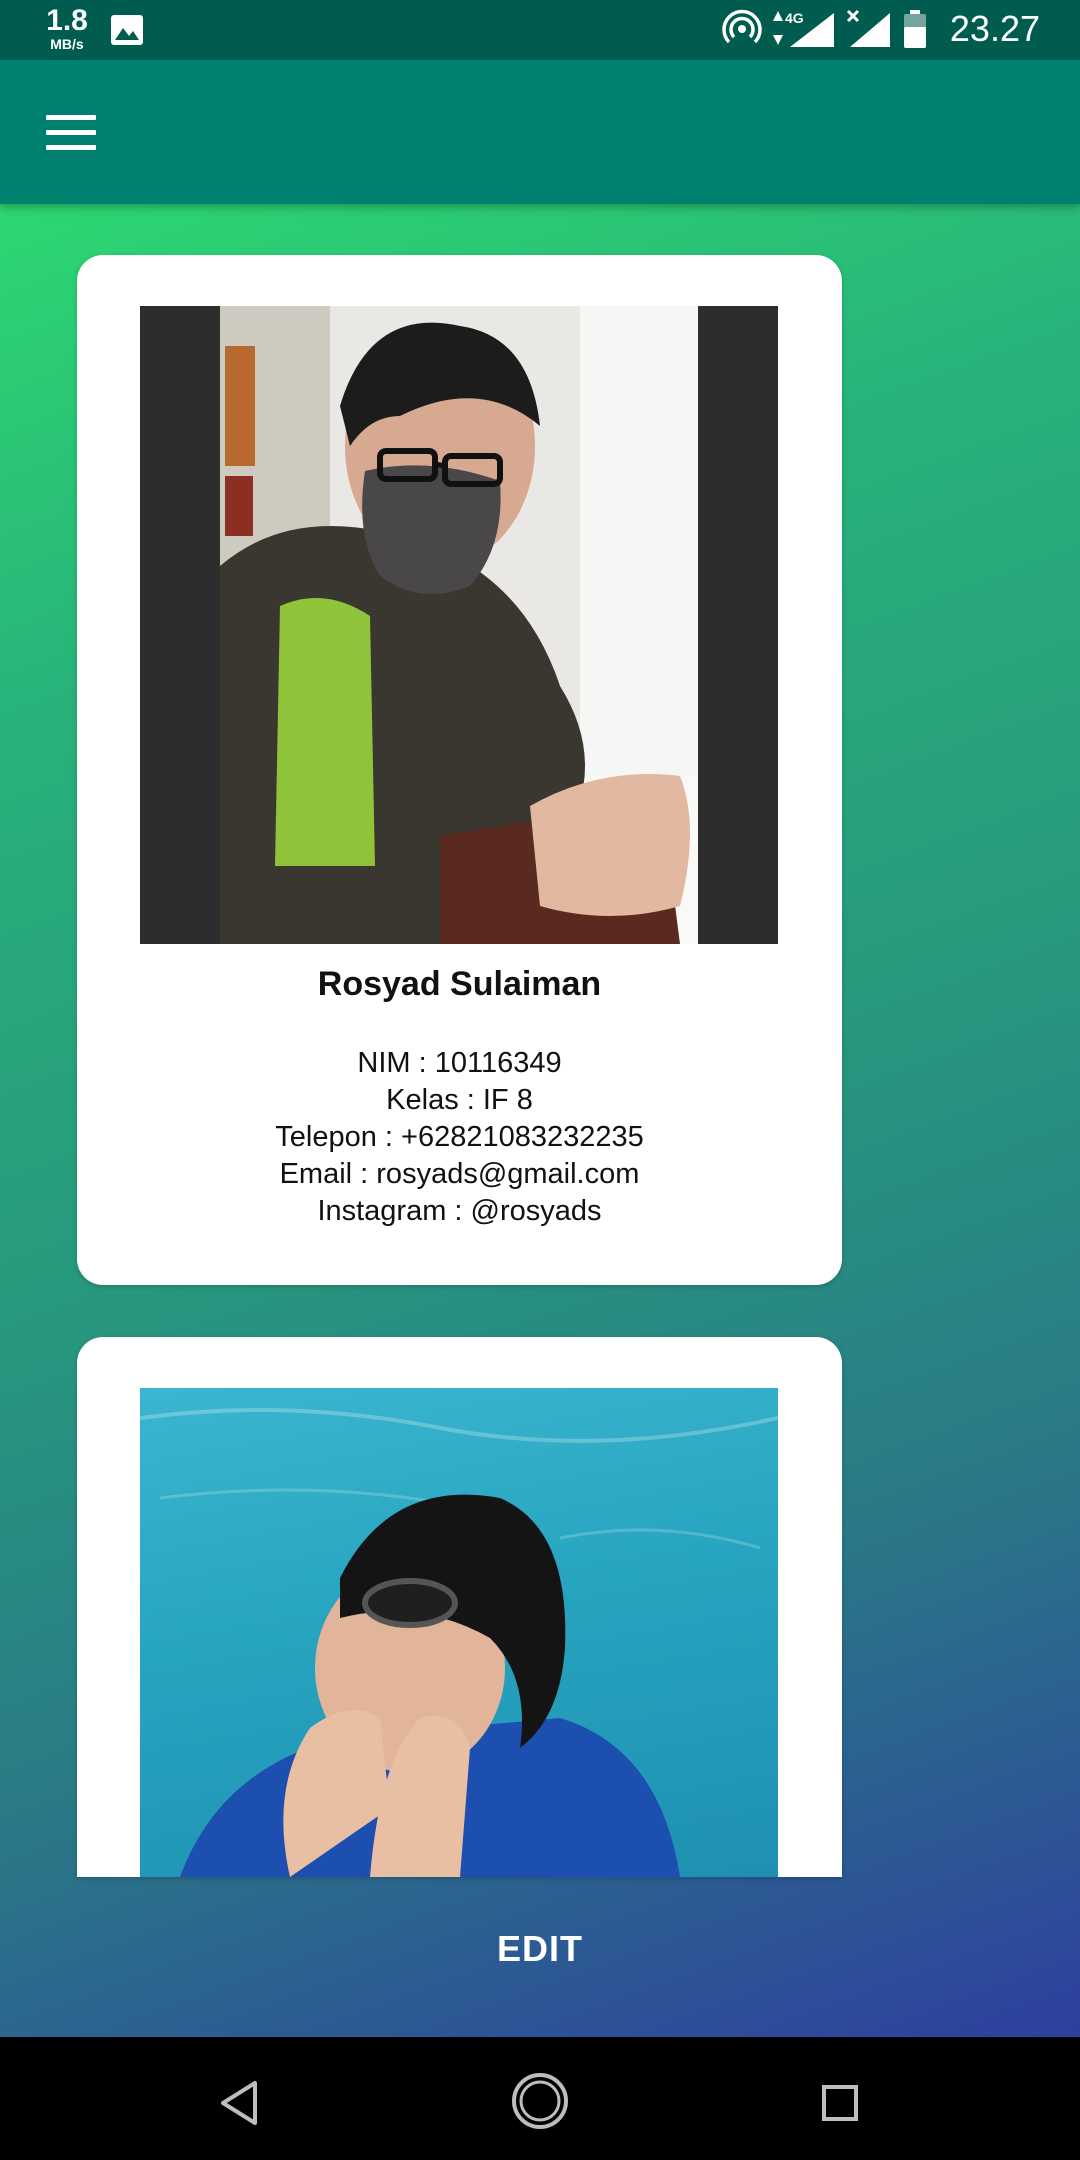 This screenshot has width=1080, height=2160. I want to click on profile-email: Email : rosyads@gmail.com, so click(459, 1174).